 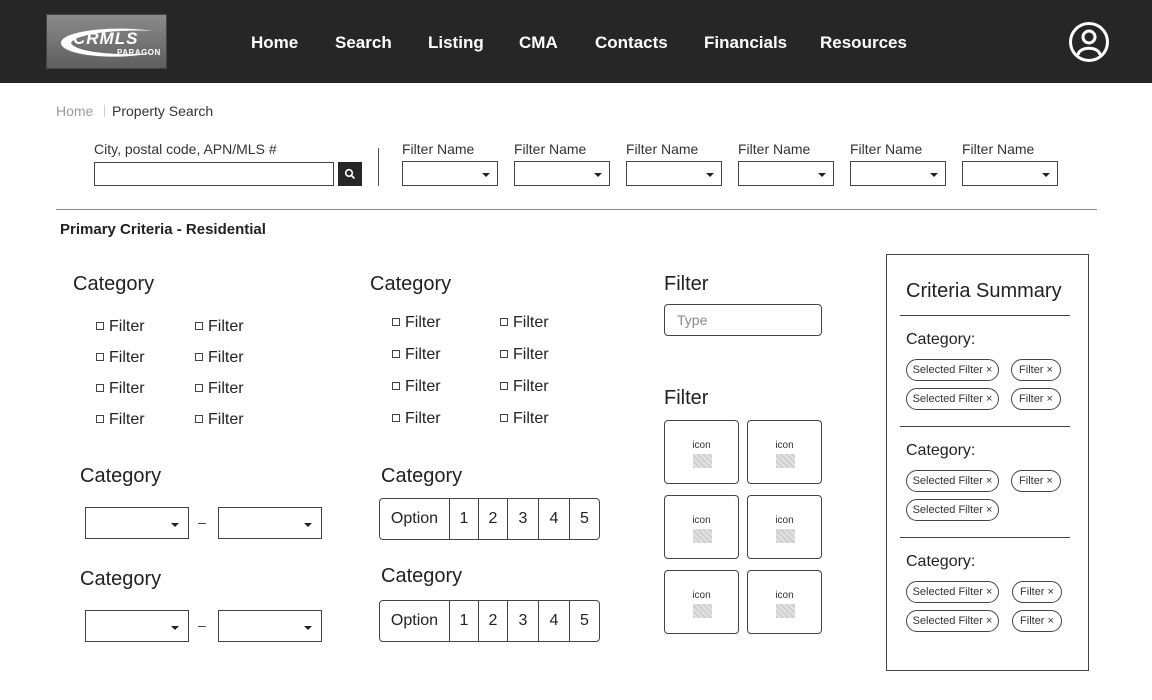 I want to click on breadcrumb-home: Home, so click(x=74, y=111).